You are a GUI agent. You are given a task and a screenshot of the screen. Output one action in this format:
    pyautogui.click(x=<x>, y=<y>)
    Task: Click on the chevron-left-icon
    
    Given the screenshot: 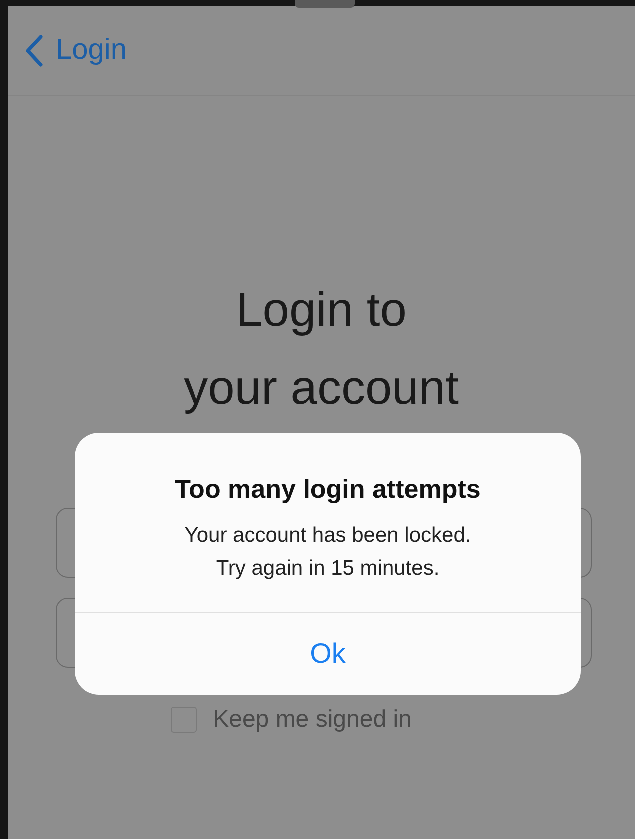 What is the action you would take?
    pyautogui.click(x=34, y=50)
    